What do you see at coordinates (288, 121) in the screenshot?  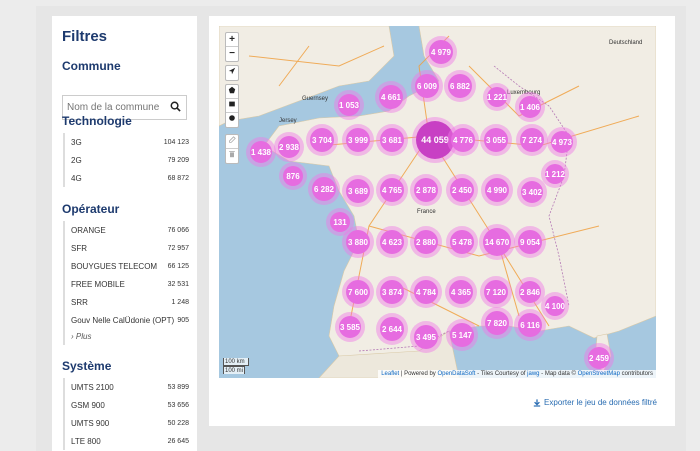 I see `label-jersey: Jersey` at bounding box center [288, 121].